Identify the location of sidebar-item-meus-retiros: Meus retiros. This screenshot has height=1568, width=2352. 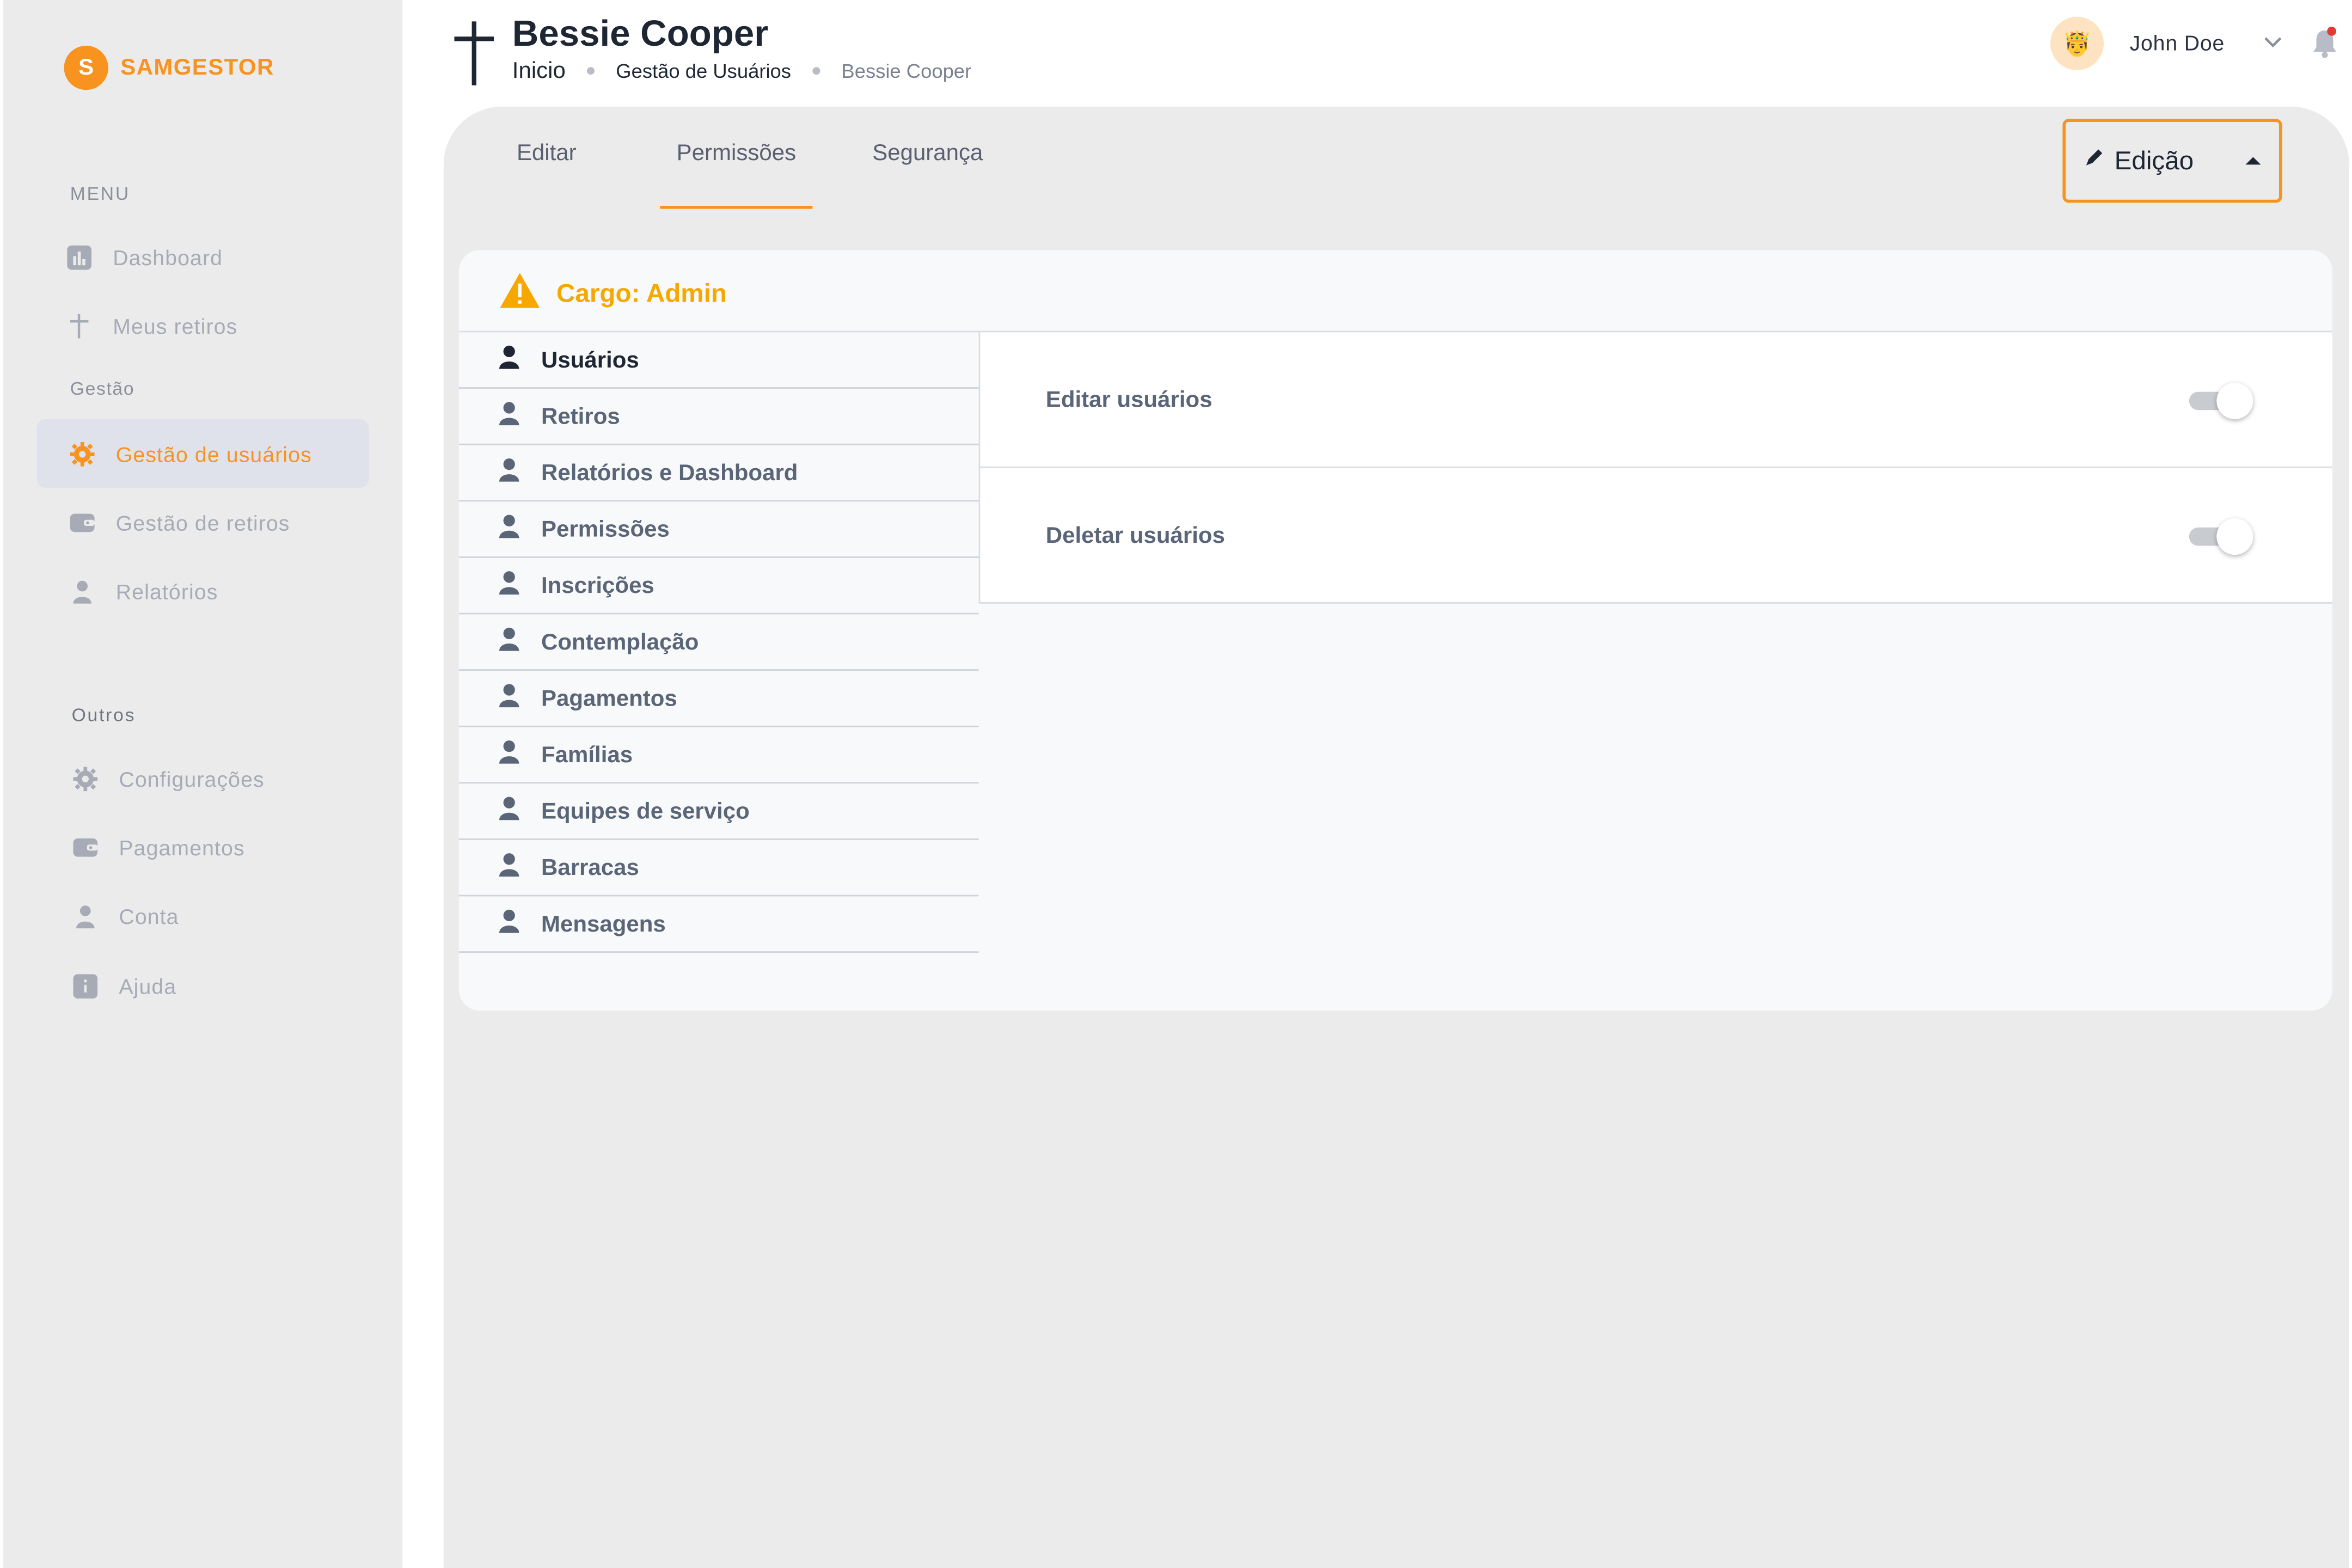
(200, 325).